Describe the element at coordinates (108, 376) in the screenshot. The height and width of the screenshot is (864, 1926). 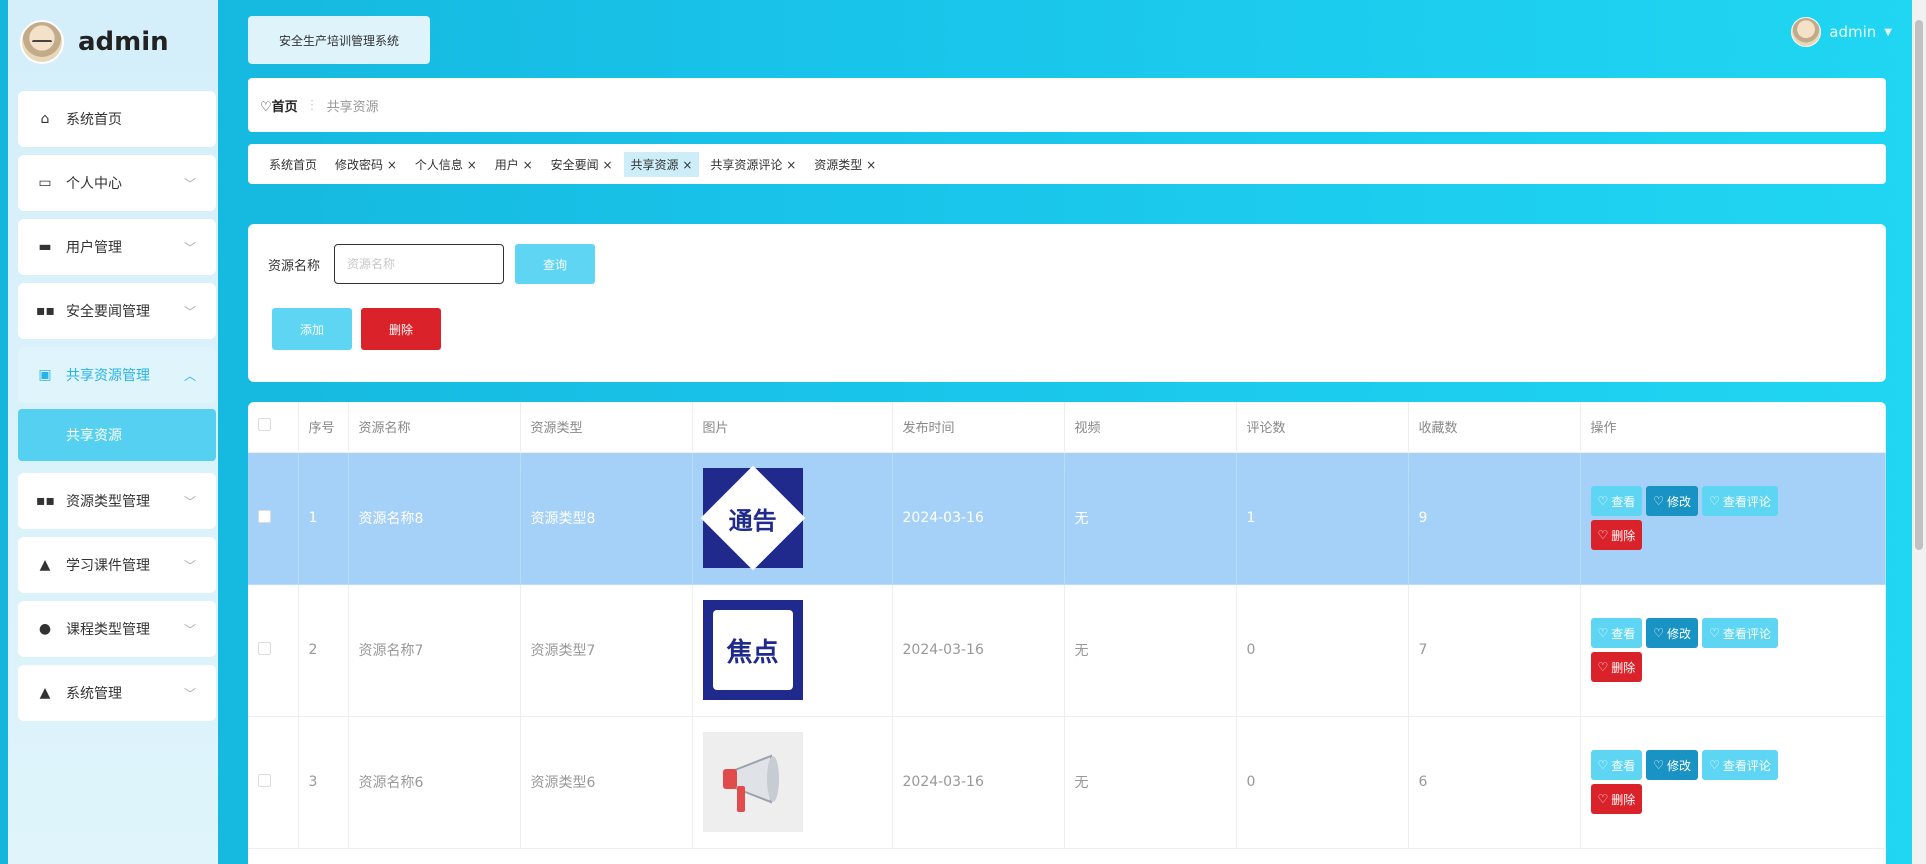
I see `sidebar-item-label: 共享资源管理` at that location.